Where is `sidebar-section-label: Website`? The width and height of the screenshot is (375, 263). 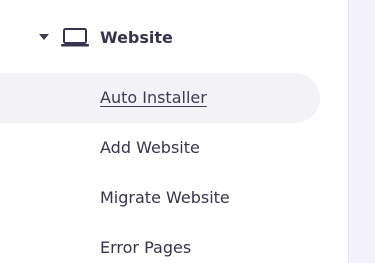 sidebar-section-label: Website is located at coordinates (136, 37).